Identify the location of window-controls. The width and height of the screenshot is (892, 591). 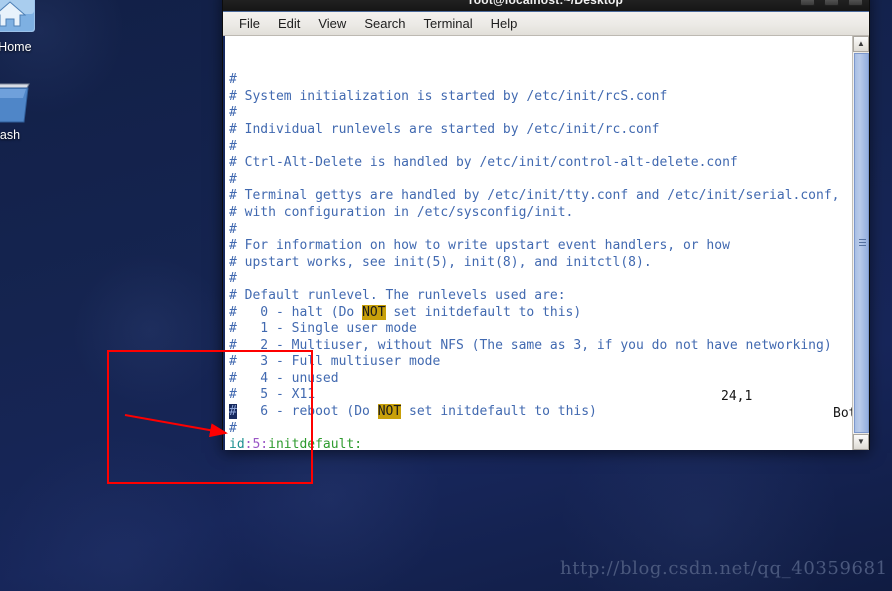
(831, 3).